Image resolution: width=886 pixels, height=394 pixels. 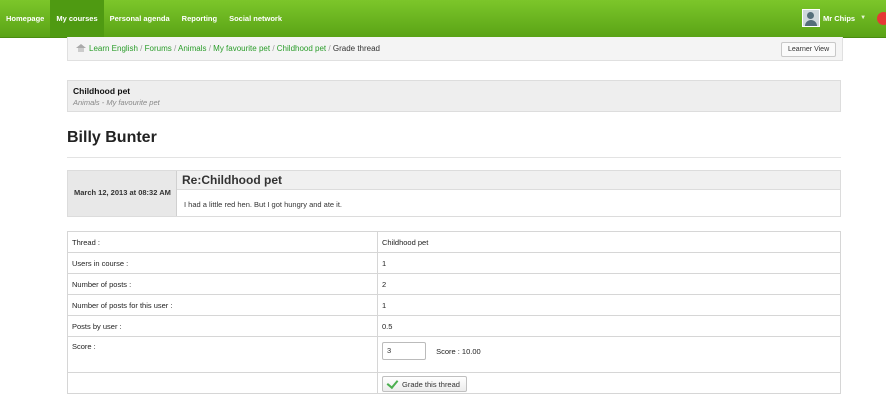 What do you see at coordinates (222, 242) in the screenshot?
I see `thread-label: Thread :` at bounding box center [222, 242].